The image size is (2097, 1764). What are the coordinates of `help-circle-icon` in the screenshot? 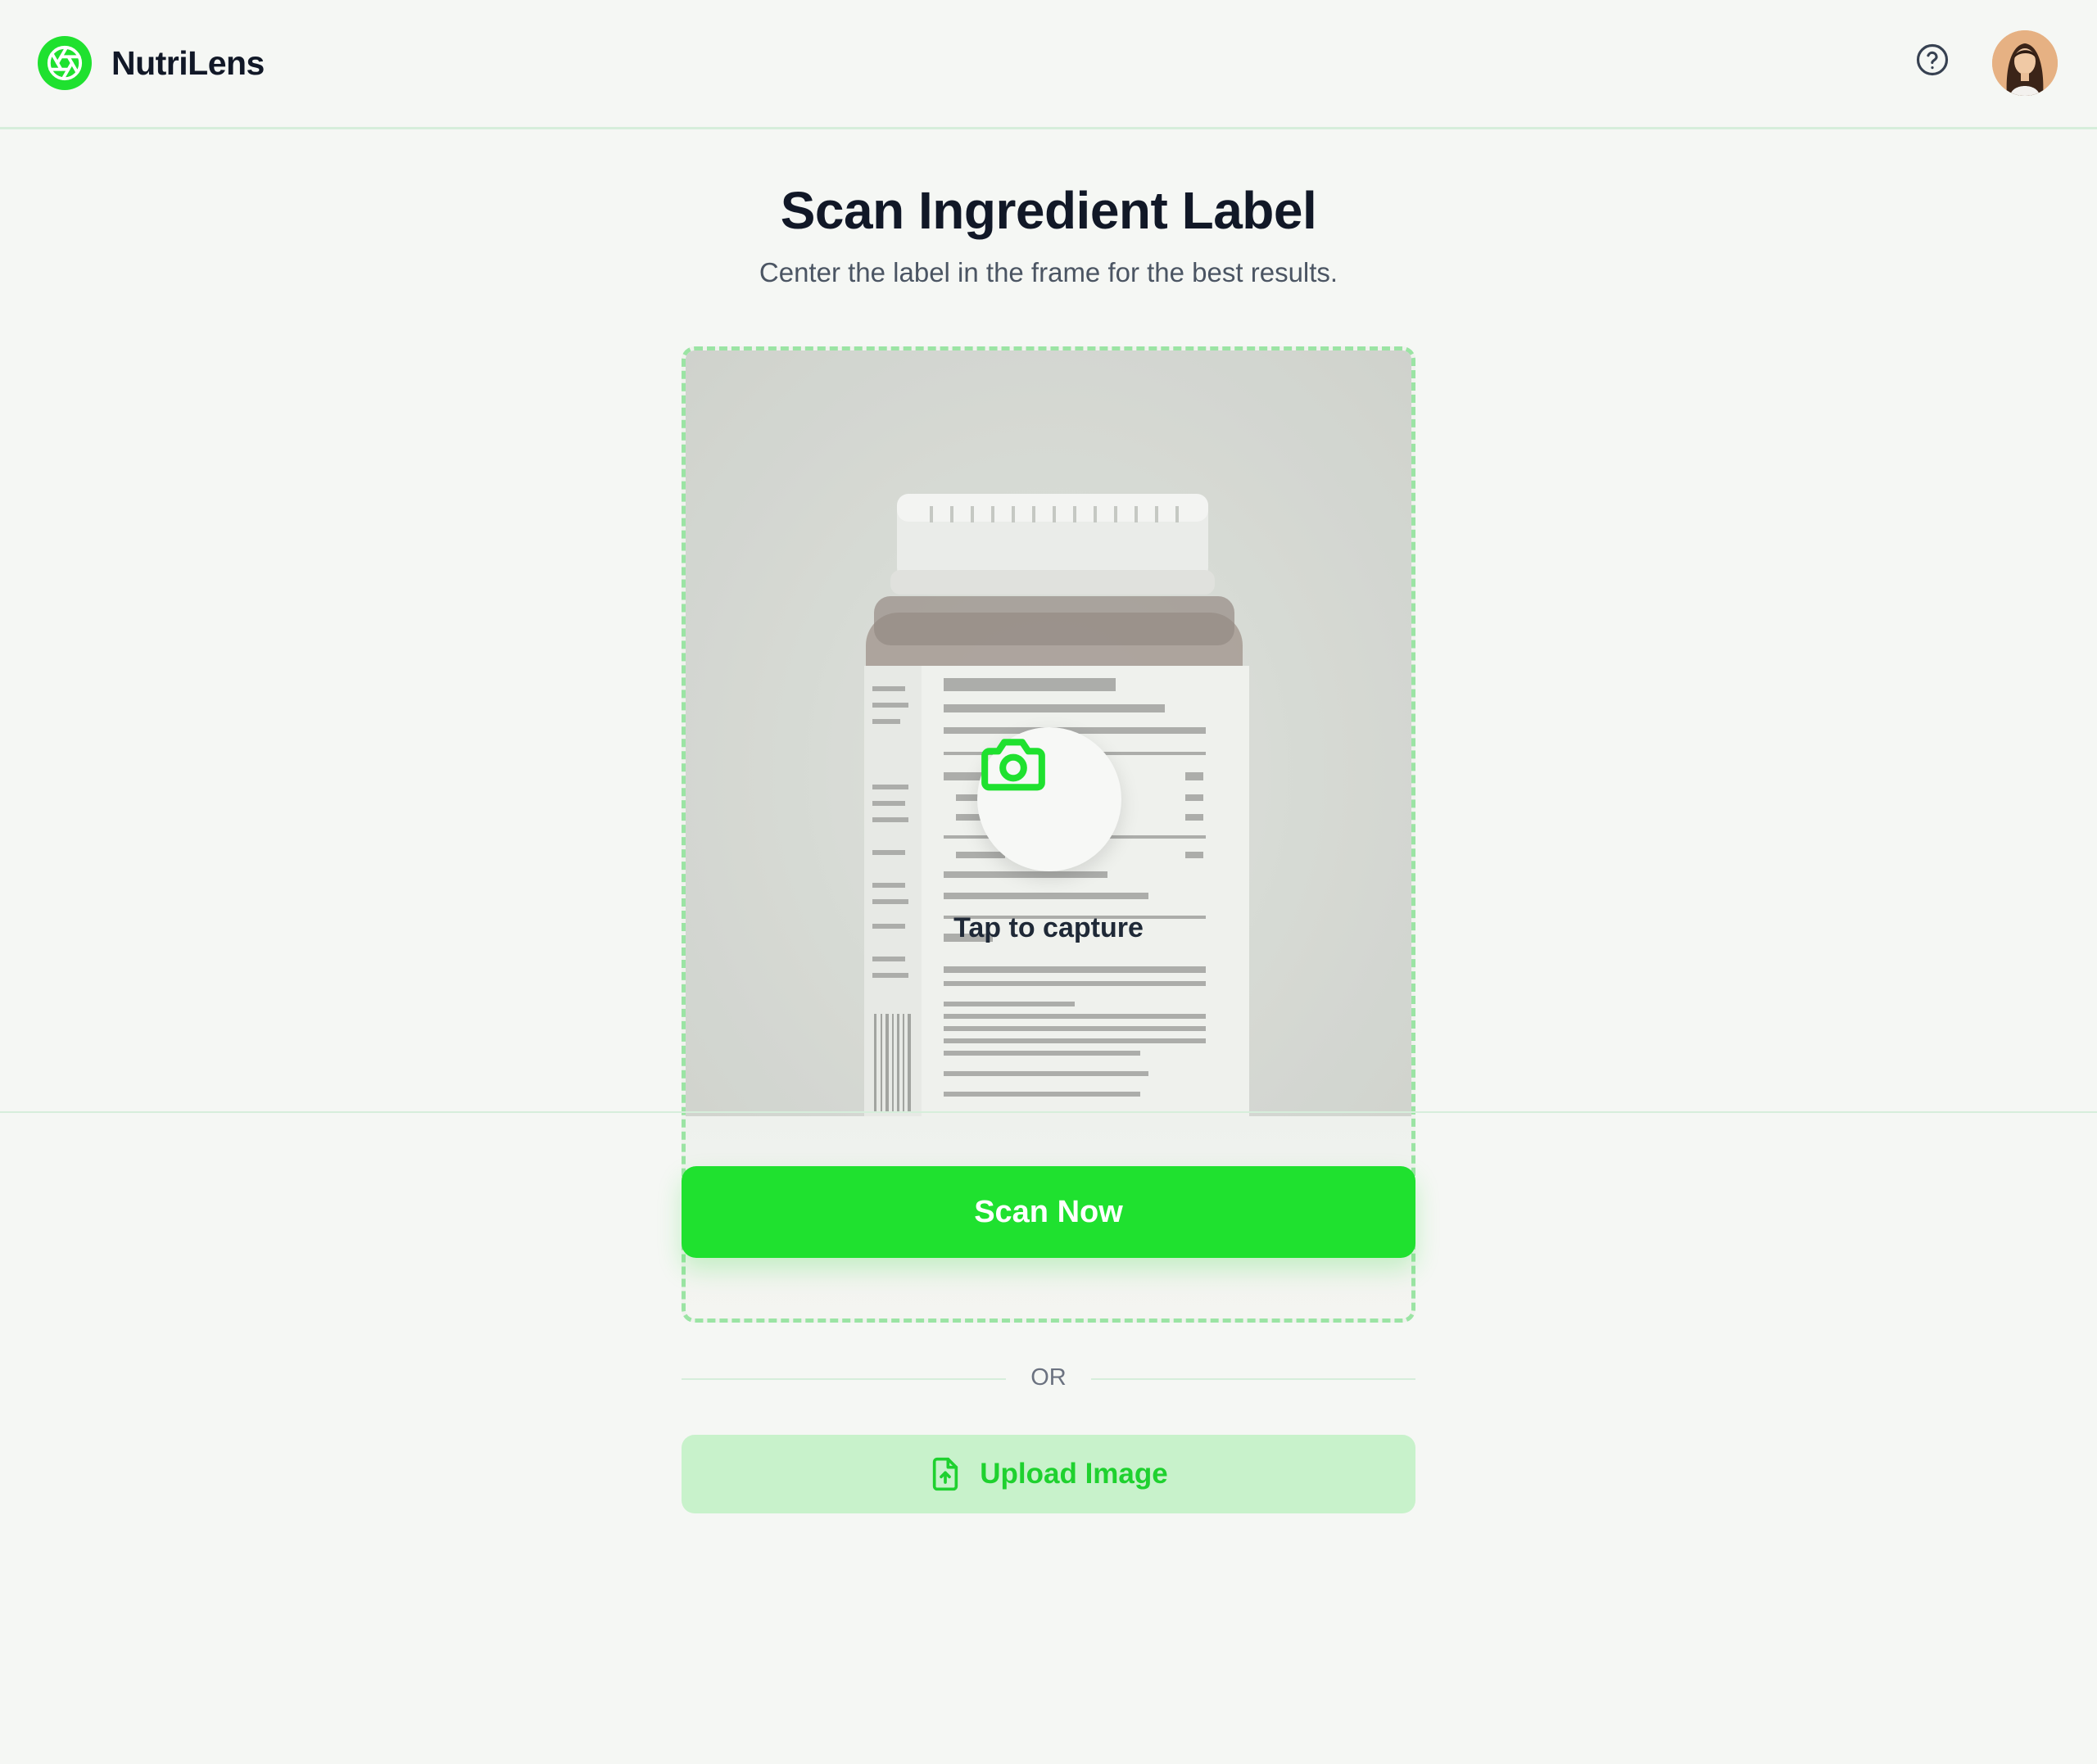 It's located at (1932, 59).